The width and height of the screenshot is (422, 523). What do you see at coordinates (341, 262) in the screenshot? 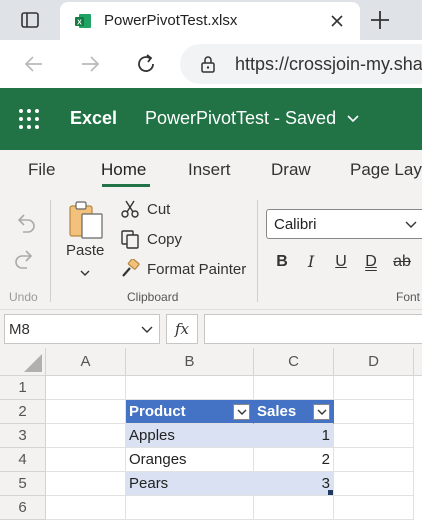
I see `underline-button: U` at bounding box center [341, 262].